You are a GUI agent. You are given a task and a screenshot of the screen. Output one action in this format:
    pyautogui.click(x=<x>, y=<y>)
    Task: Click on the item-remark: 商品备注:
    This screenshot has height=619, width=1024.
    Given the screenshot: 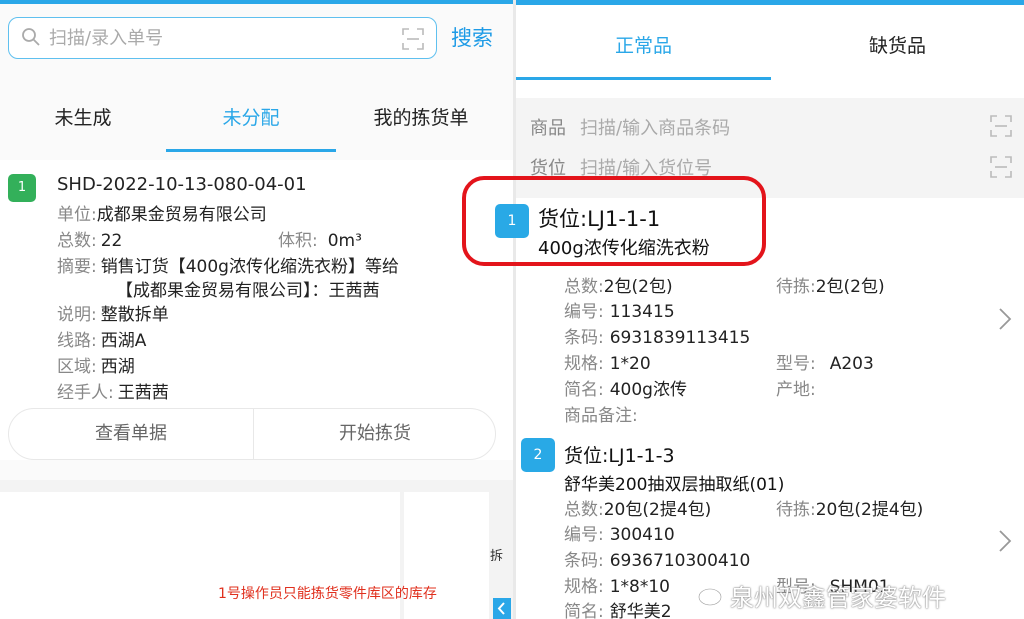 What is the action you would take?
    pyautogui.click(x=601, y=413)
    